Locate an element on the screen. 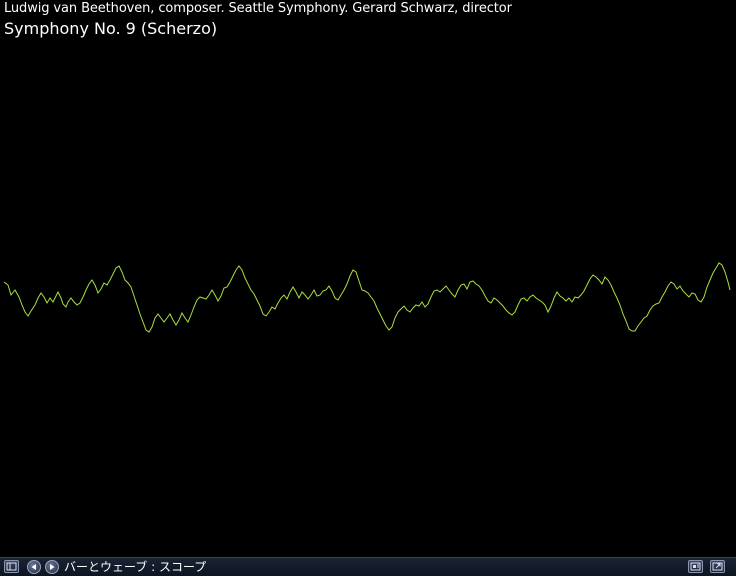 The height and width of the screenshot is (576, 736). next-preset-icon is located at coordinates (52, 567).